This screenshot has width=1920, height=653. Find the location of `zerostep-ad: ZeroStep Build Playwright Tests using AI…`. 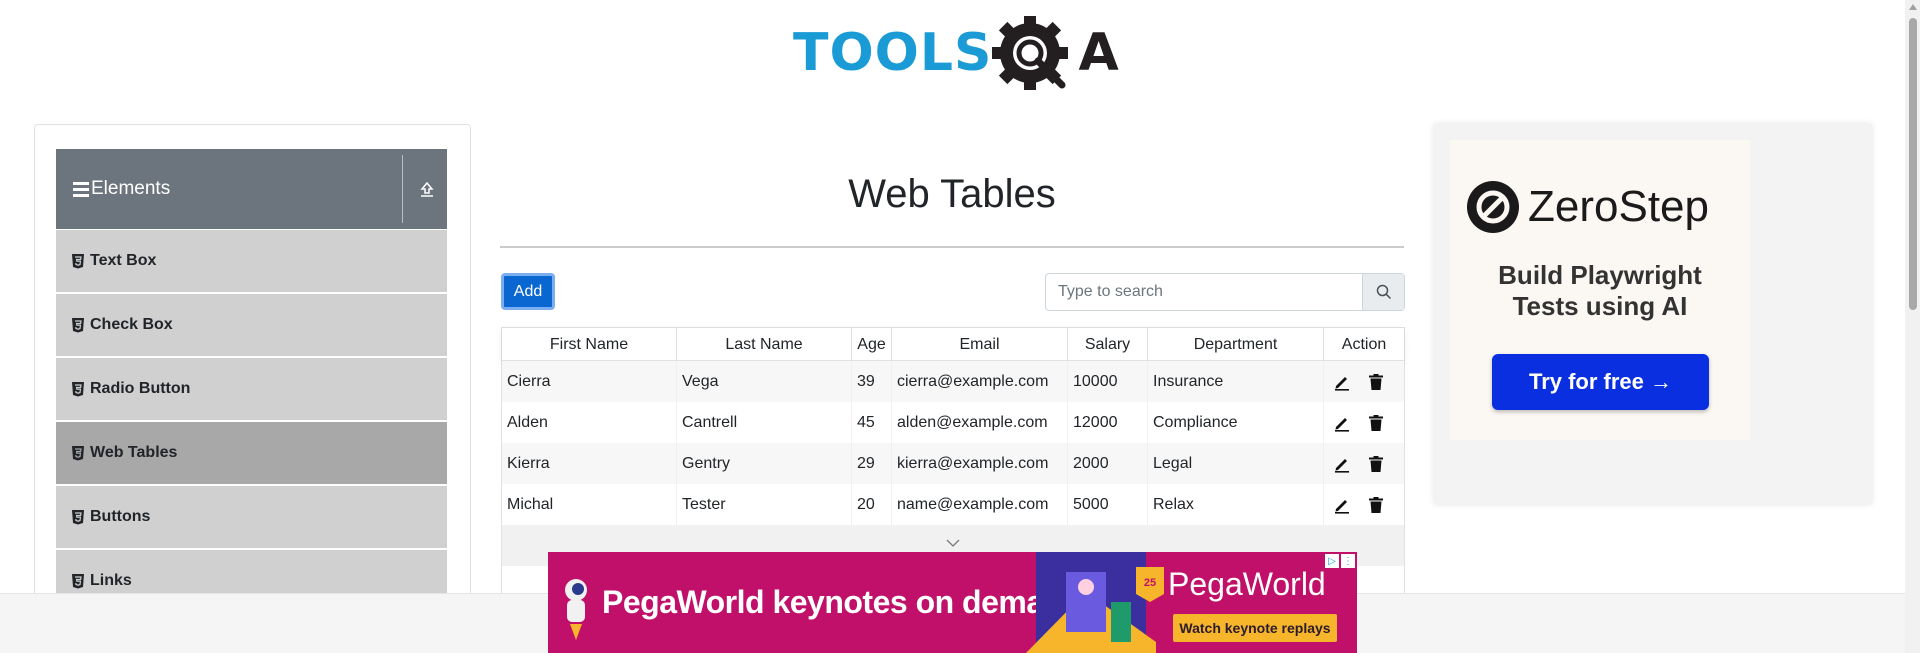

zerostep-ad: ZeroStep Build Playwright Tests using AI… is located at coordinates (1653, 314).